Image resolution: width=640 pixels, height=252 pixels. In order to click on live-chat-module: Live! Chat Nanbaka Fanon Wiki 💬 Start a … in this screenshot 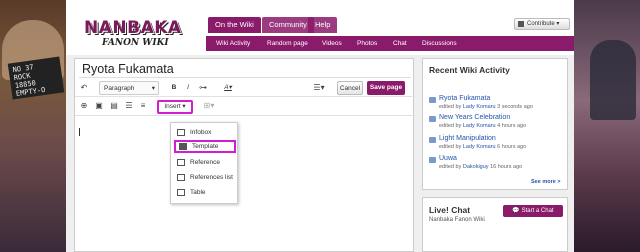, I will do `click(495, 224)`.